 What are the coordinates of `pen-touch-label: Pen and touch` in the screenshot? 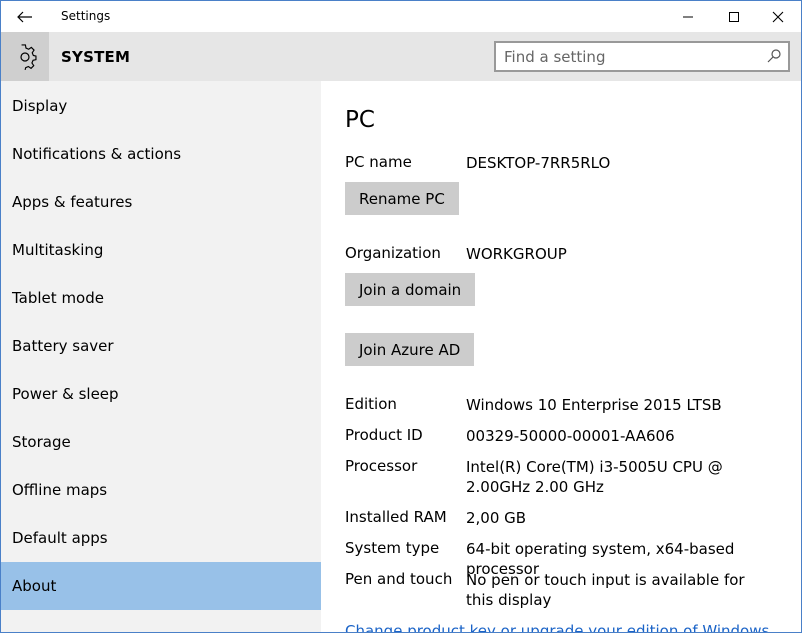 It's located at (399, 579).